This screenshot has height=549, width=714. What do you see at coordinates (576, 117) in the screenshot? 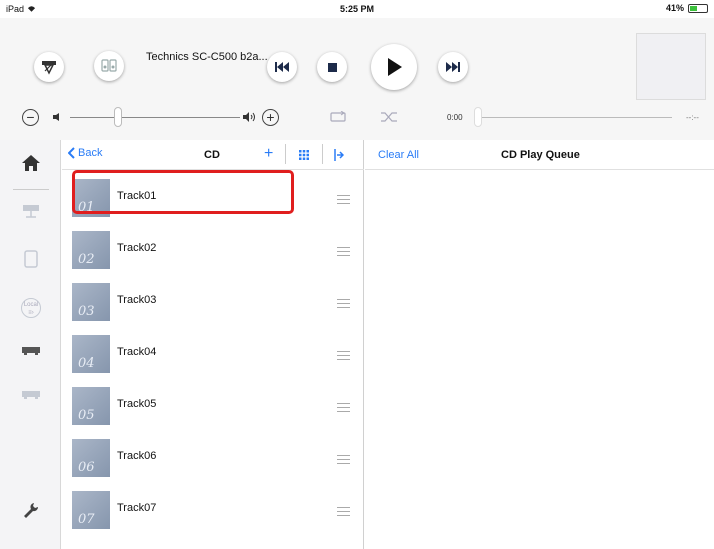
I see `seek-slider` at bounding box center [576, 117].